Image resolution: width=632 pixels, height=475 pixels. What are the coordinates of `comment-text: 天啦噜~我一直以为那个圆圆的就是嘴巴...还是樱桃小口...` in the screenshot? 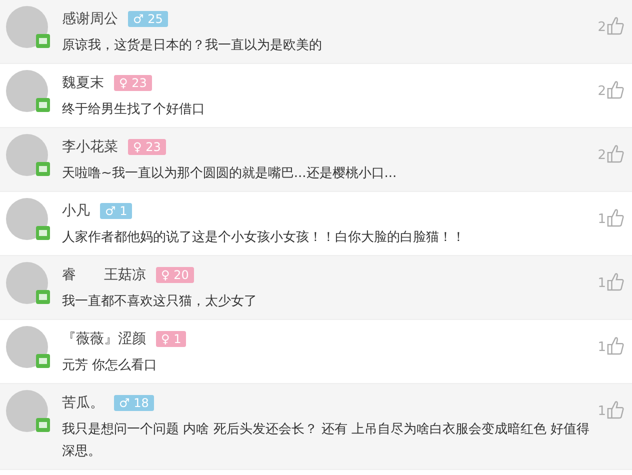 It's located at (230, 174).